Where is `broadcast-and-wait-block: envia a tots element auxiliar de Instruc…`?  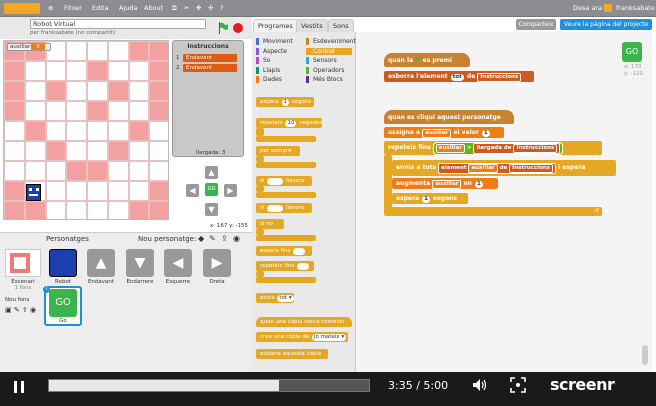 broadcast-and-wait-block: envia a tots element auxiliar de Instruc… is located at coordinates (504, 168).